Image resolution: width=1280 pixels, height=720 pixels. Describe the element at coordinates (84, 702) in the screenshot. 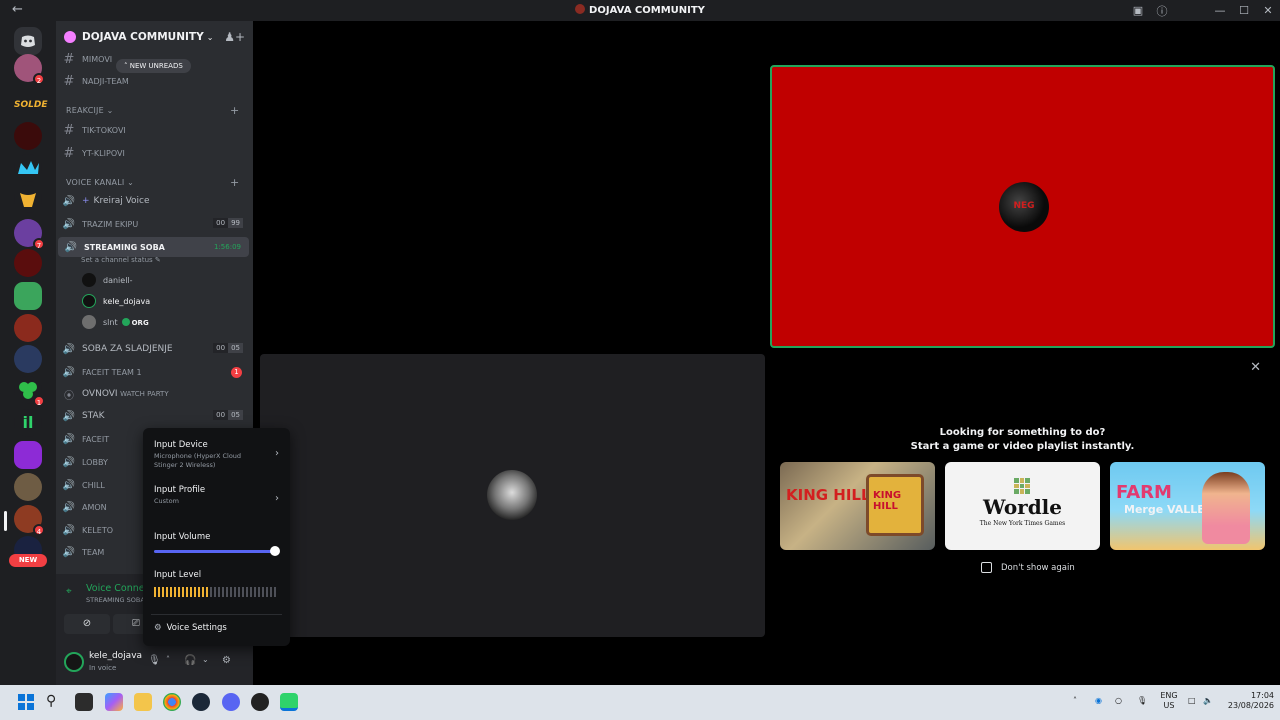

I see `task-view-icon` at that location.